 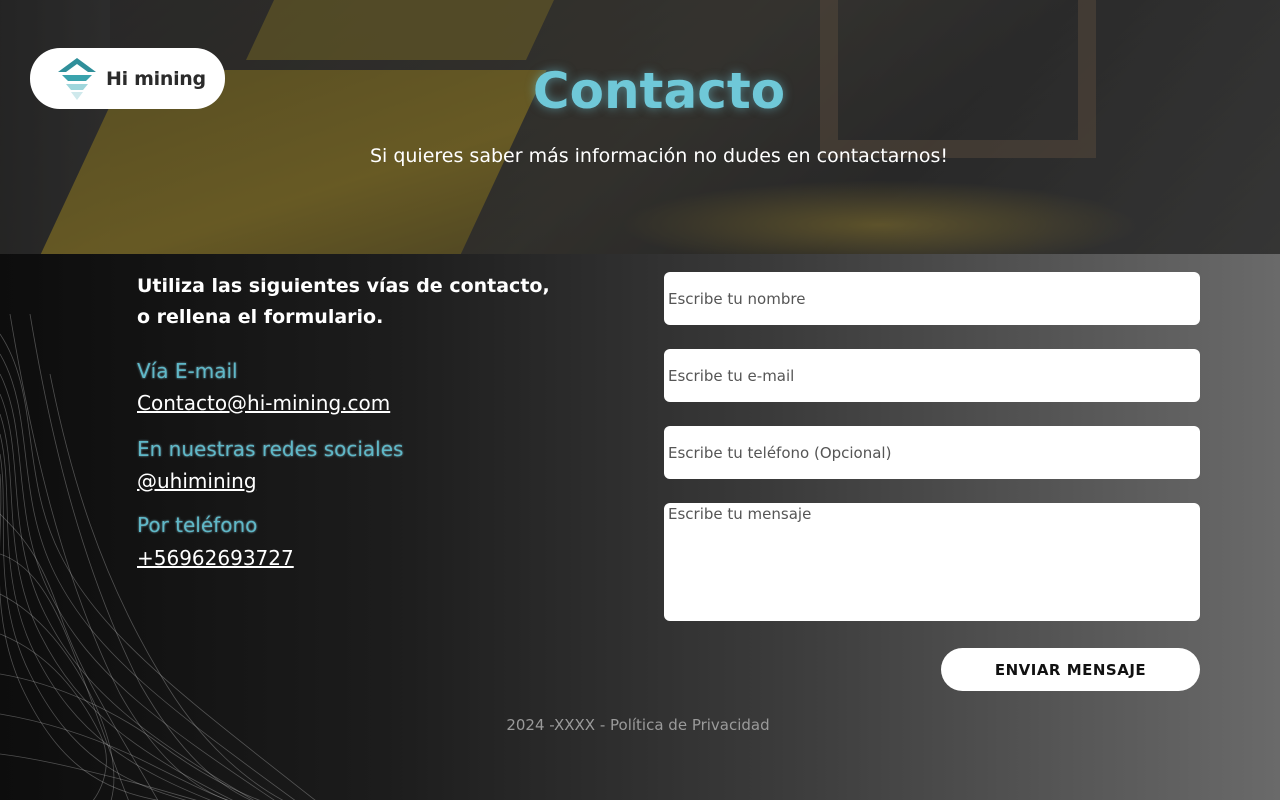 I want to click on phone-label: Por teléfono, so click(x=197, y=525).